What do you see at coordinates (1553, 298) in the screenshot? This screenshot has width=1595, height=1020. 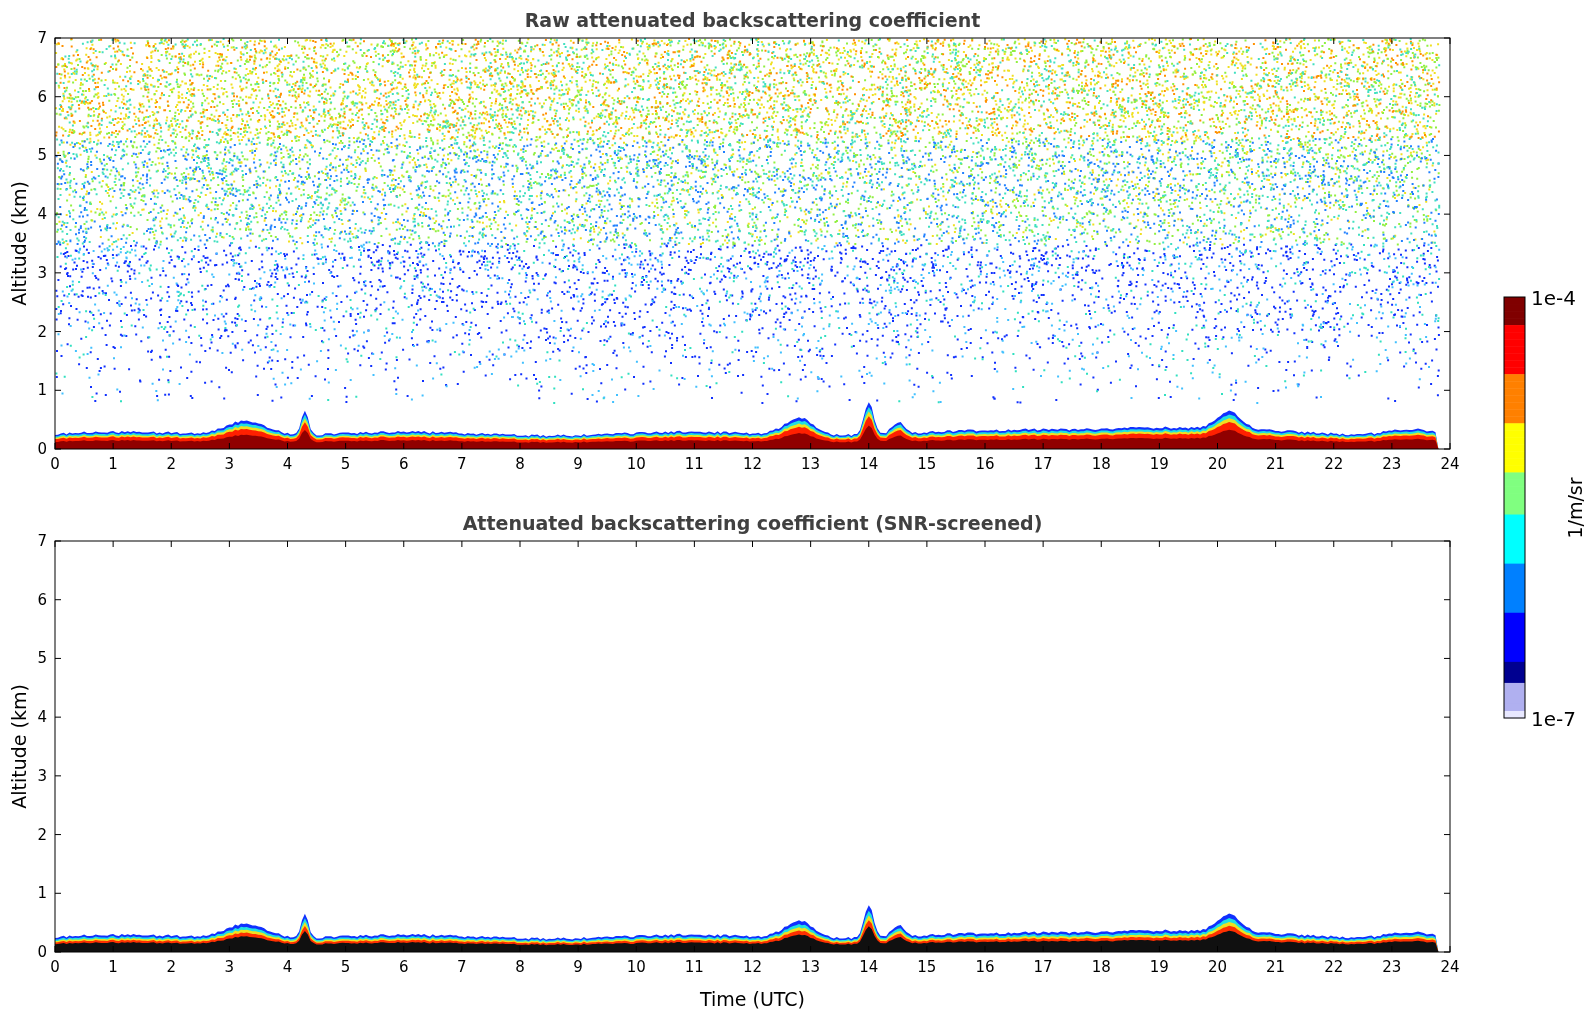 I see `colorbar-tick-label: 1e-4` at bounding box center [1553, 298].